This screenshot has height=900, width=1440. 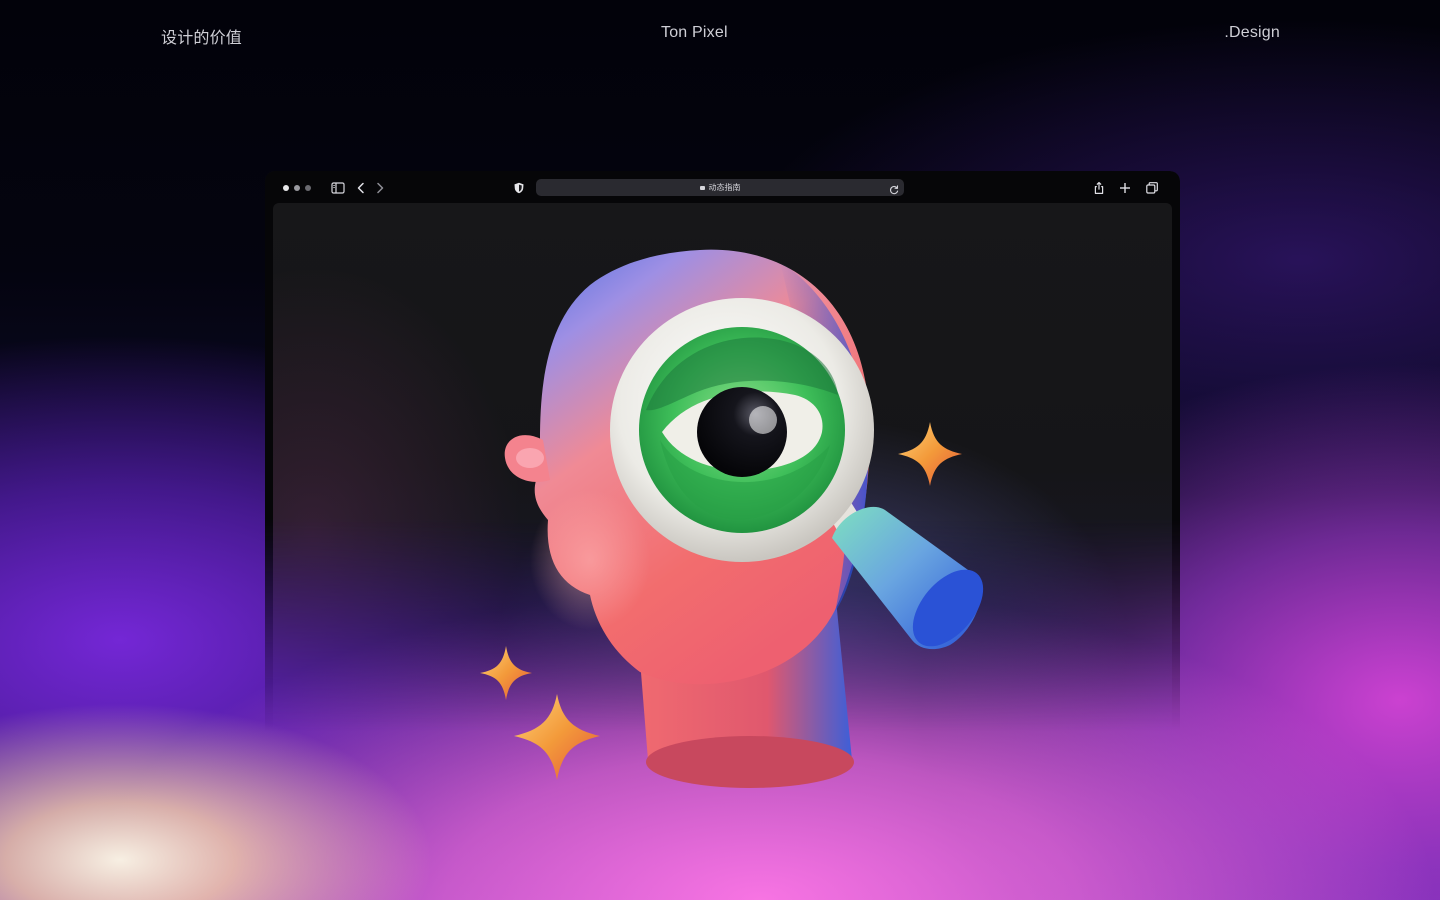 I want to click on tab-overview-icon, so click(x=1152, y=187).